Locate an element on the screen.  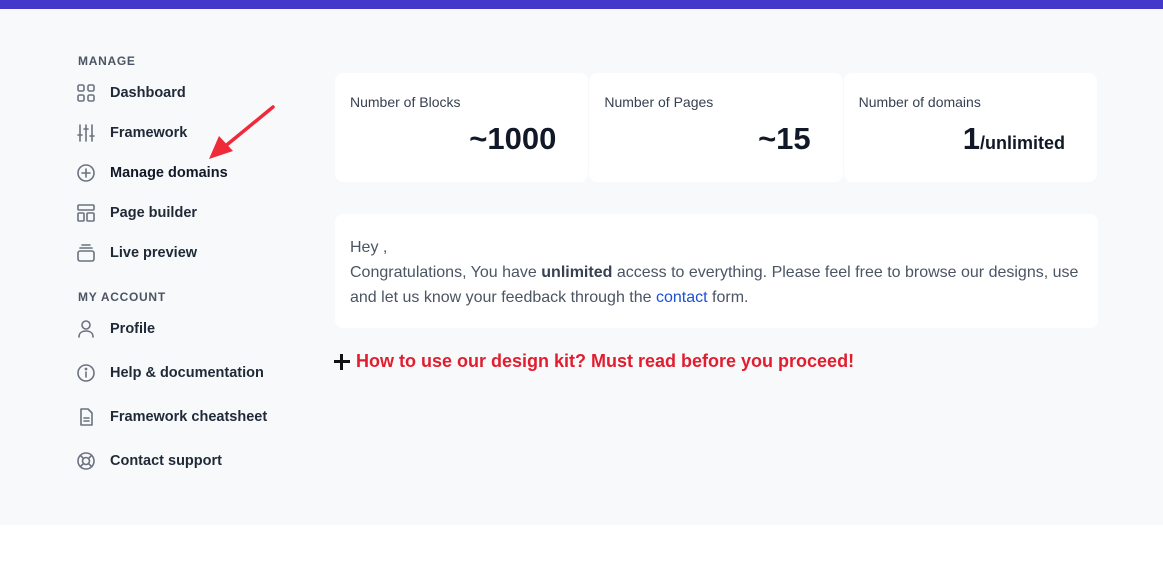
document-icon is located at coordinates (86, 417).